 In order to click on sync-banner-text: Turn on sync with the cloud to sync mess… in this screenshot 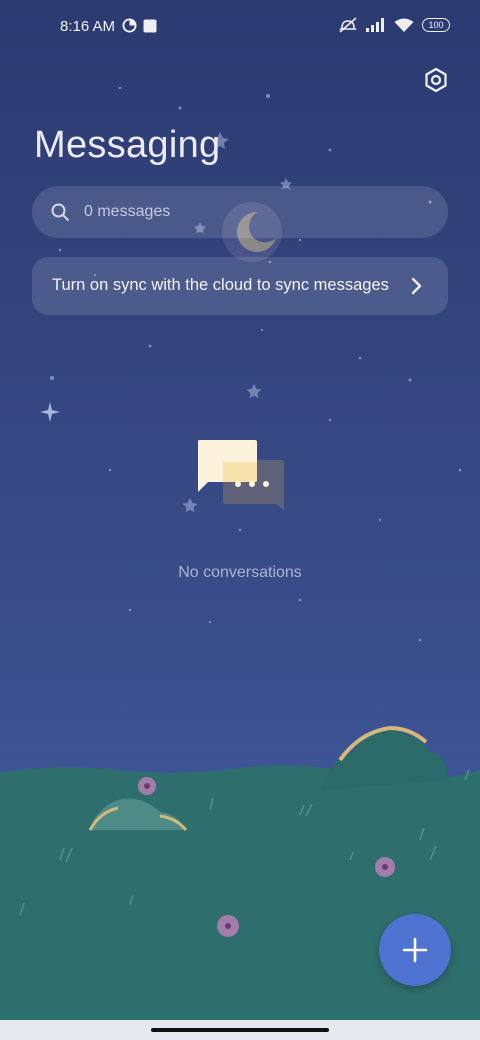, I will do `click(220, 285)`.